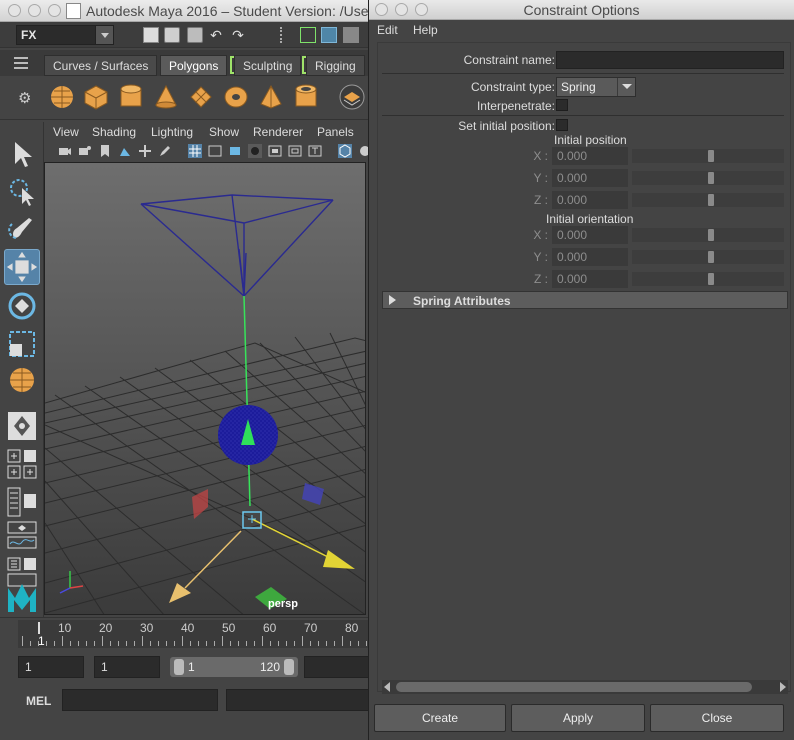  Describe the element at coordinates (329, 35) in the screenshot. I see `select-component-icon` at that location.